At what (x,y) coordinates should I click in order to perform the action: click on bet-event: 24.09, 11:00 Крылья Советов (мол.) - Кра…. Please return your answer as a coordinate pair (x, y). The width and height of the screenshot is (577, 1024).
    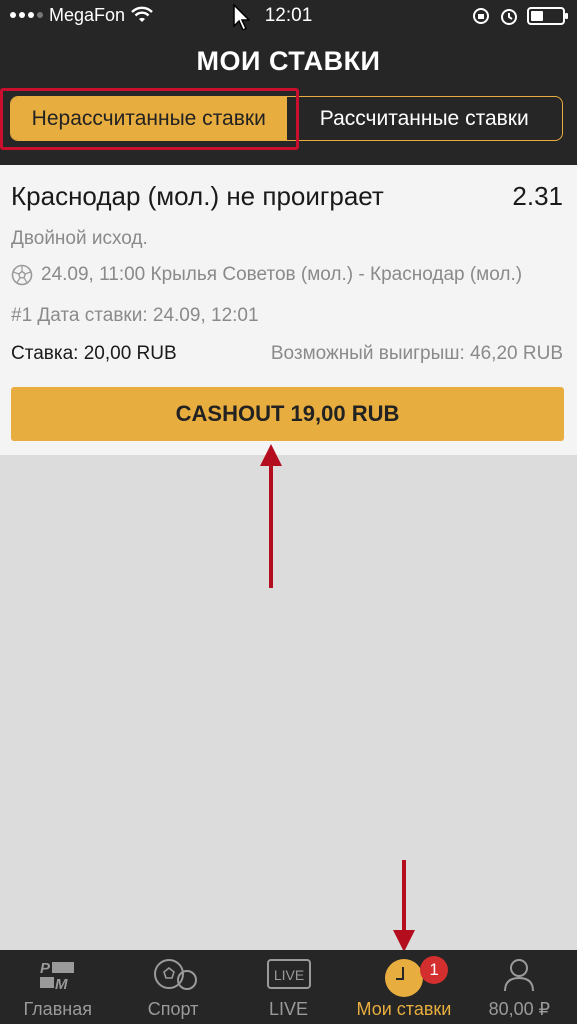
    Looking at the image, I should click on (266, 275).